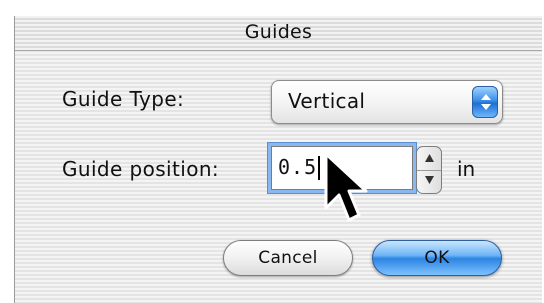 This screenshot has width=544, height=303. What do you see at coordinates (298, 167) in the screenshot?
I see `guide-position-value: 0.5` at bounding box center [298, 167].